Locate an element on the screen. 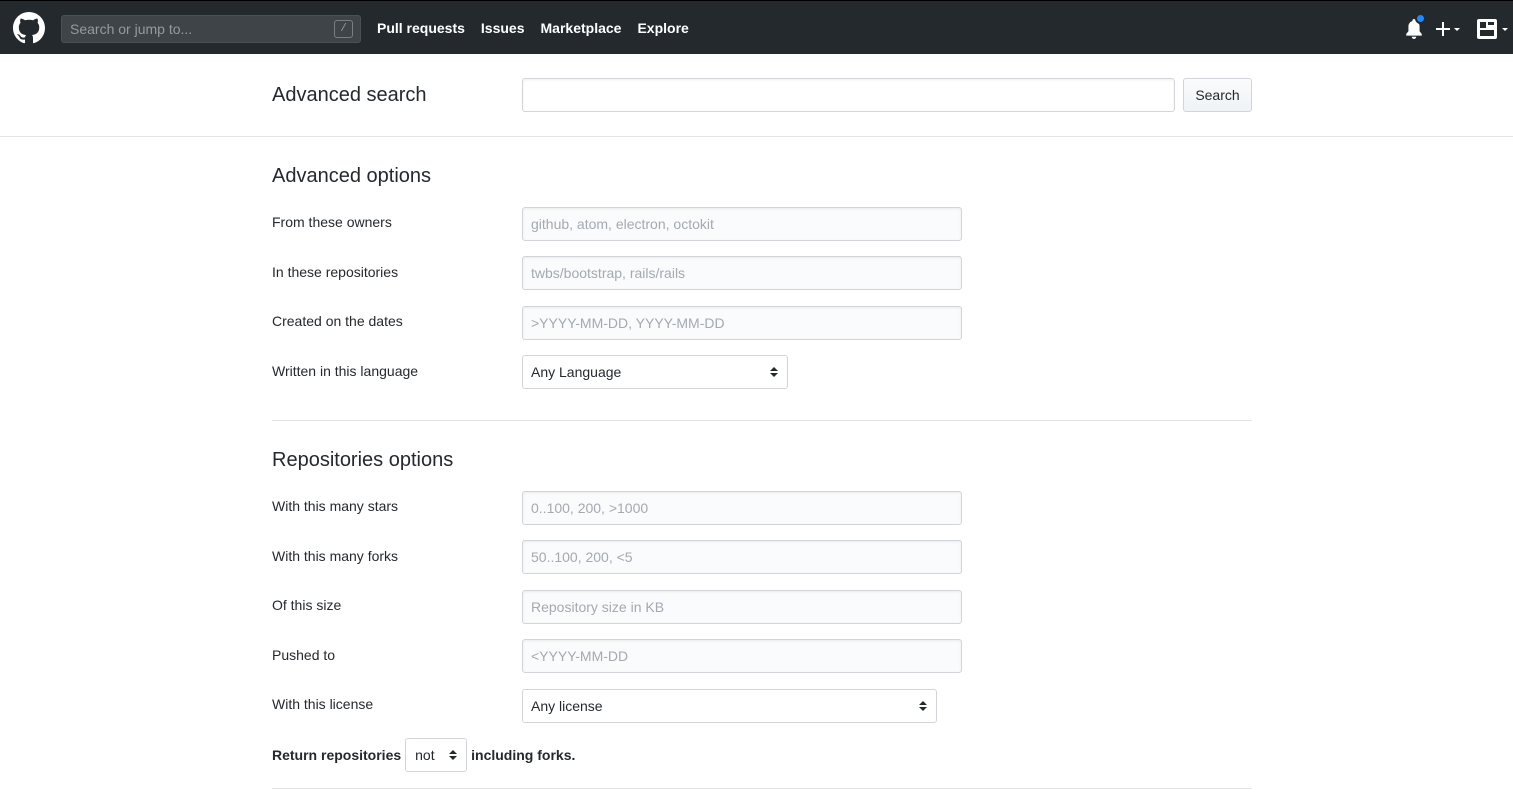 Image resolution: width=1513 pixels, height=799 pixels. license-label: With this license is located at coordinates (323, 704).